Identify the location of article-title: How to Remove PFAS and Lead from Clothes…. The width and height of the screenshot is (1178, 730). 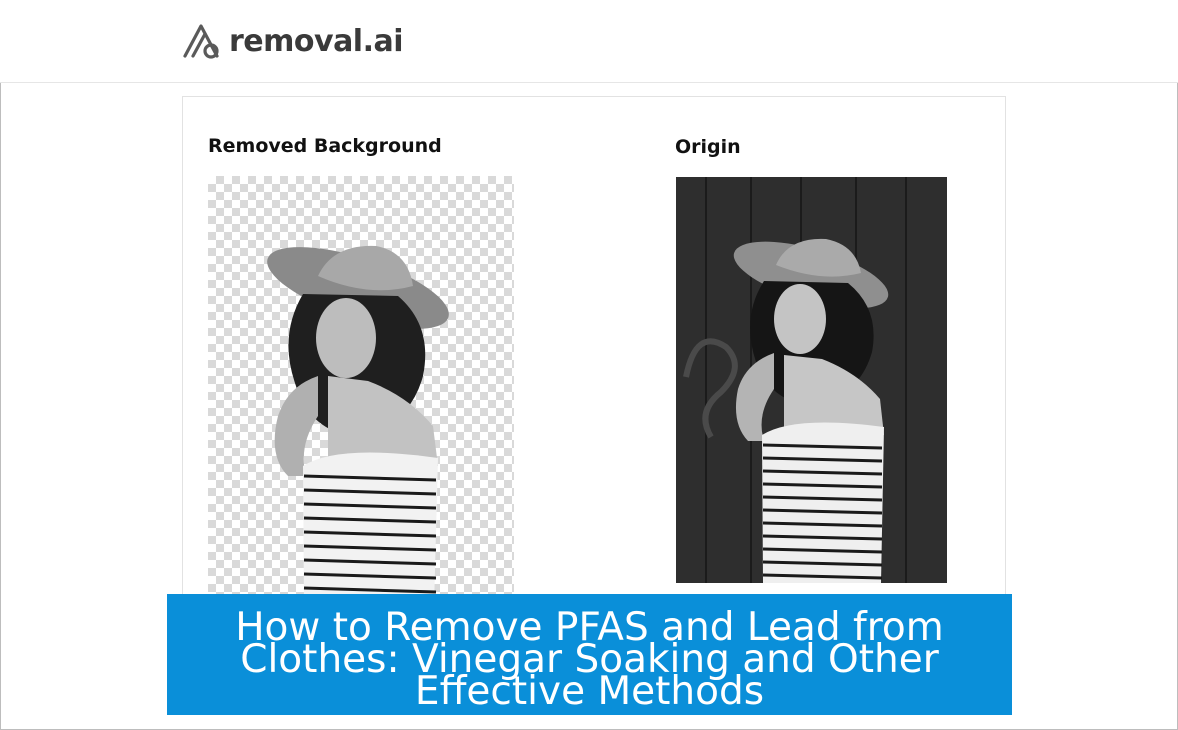
(589, 659).